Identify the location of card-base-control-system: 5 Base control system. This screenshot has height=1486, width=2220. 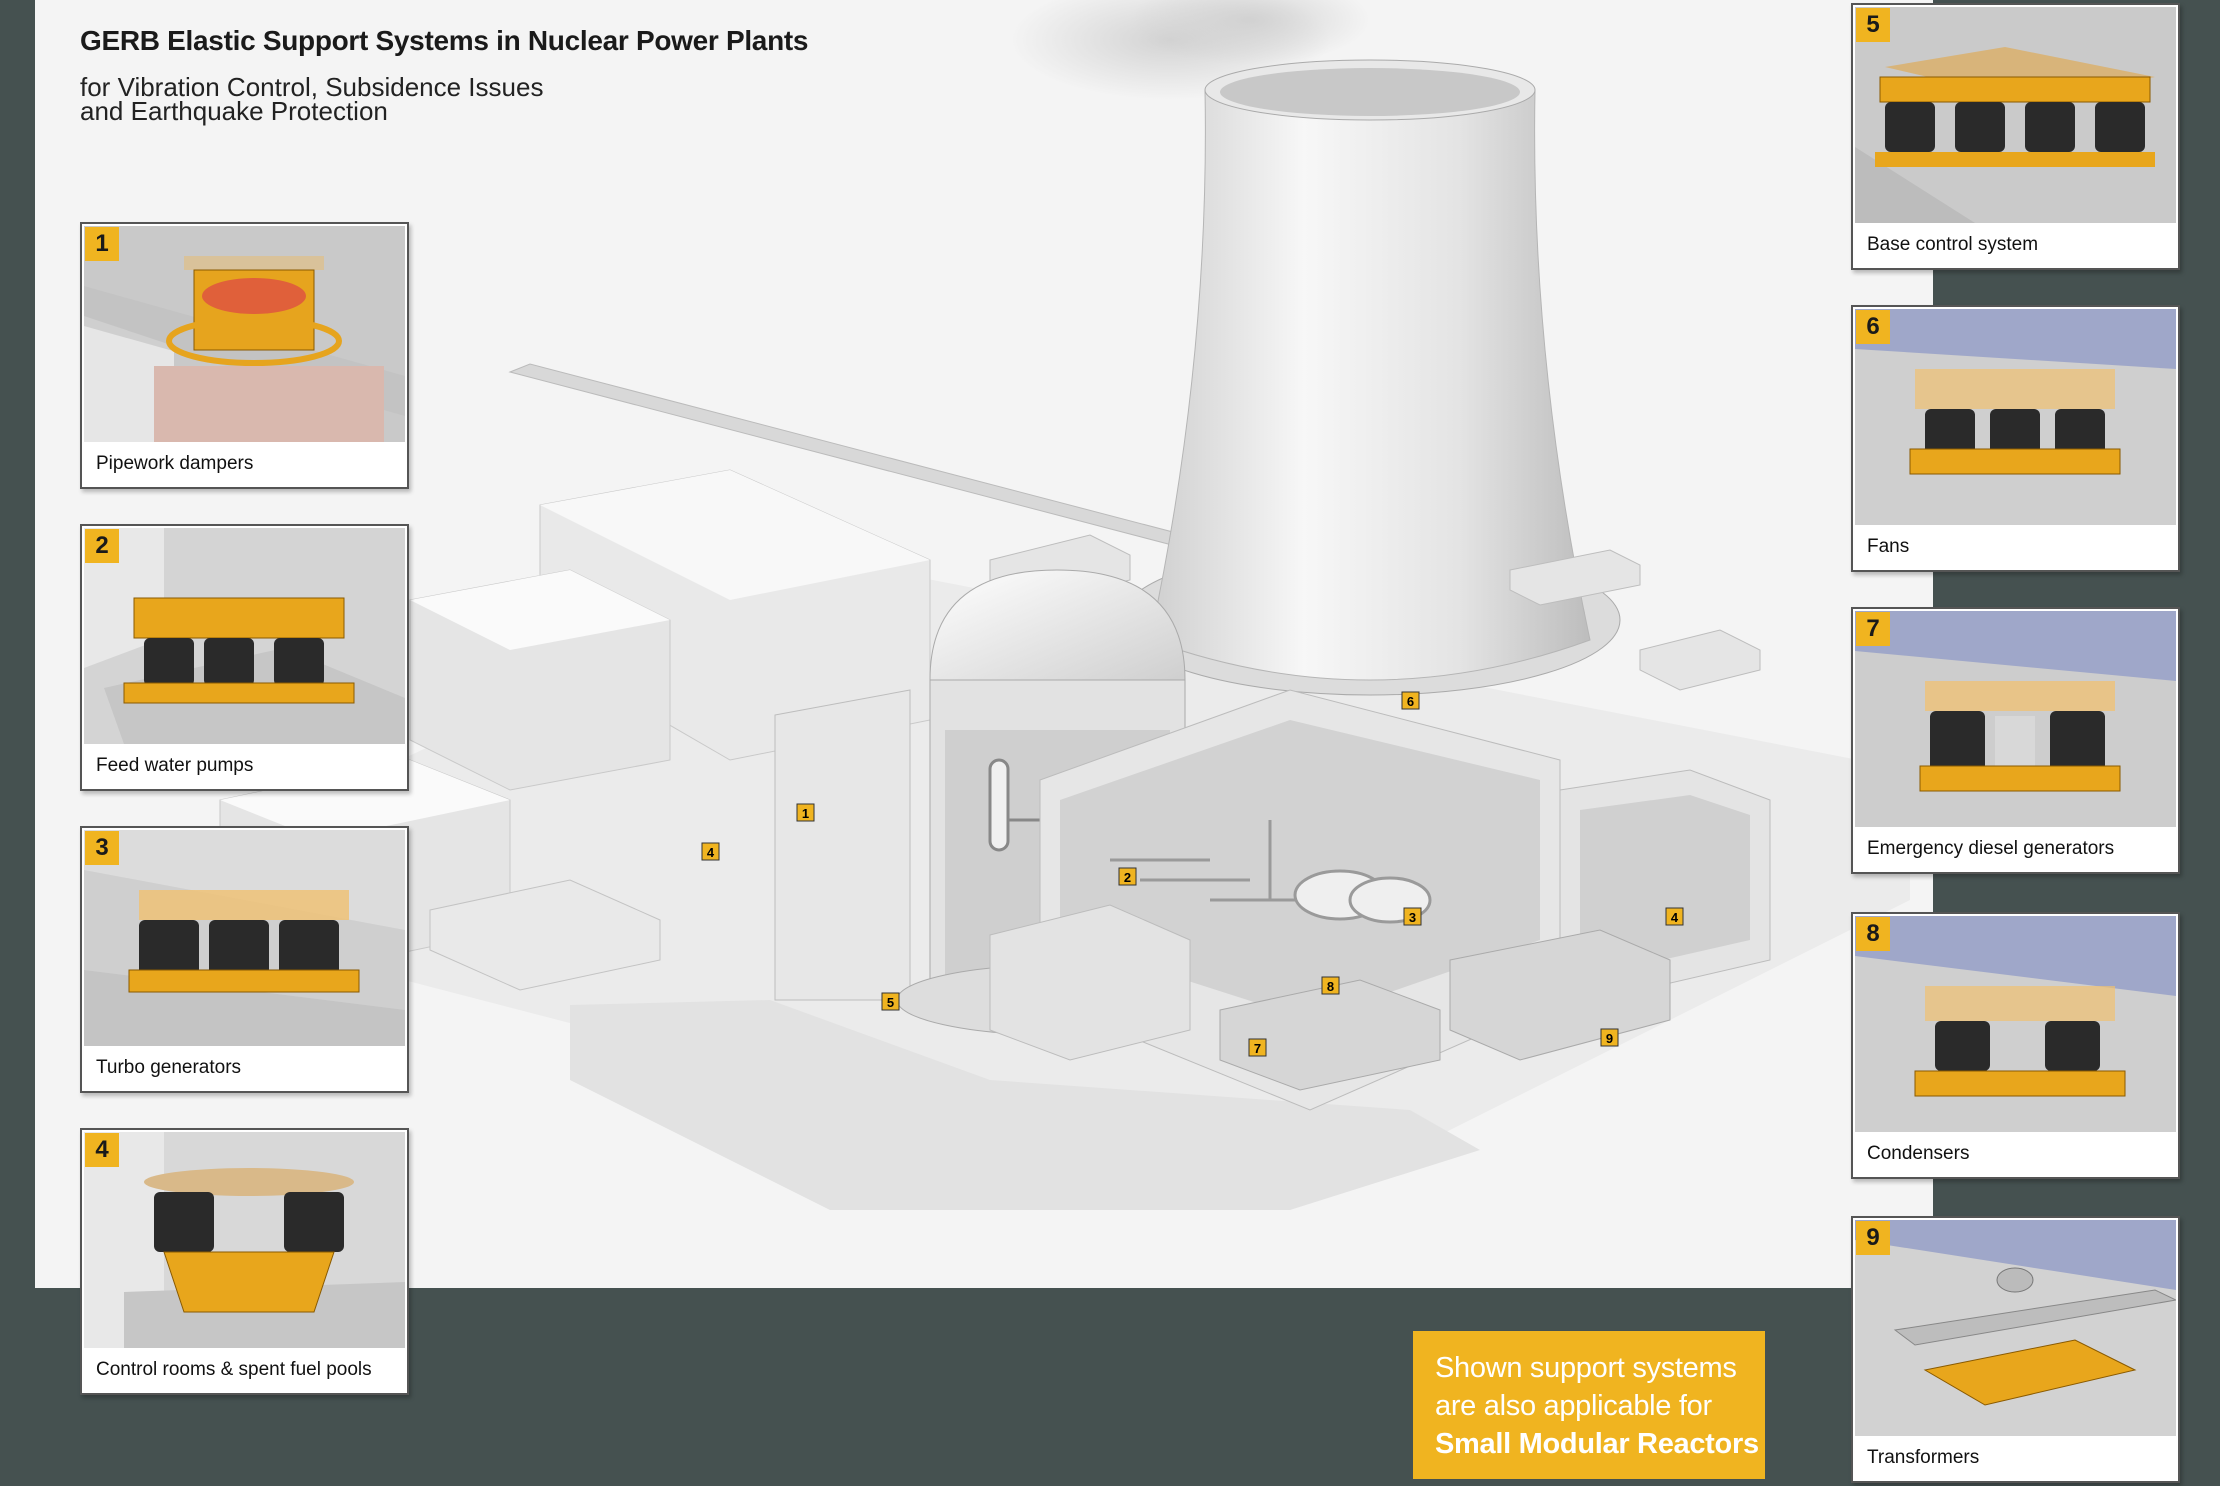
(2015, 136).